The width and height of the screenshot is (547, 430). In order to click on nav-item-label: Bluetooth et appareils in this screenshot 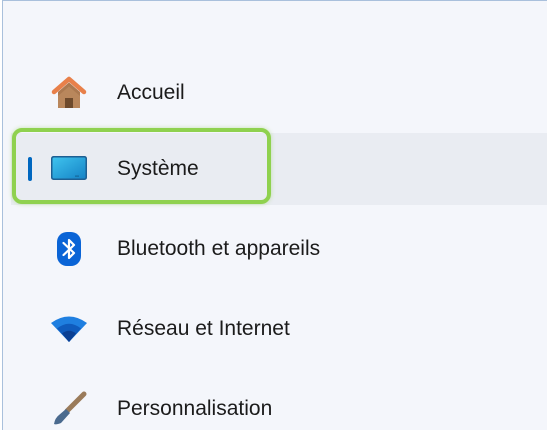, I will do `click(219, 248)`.